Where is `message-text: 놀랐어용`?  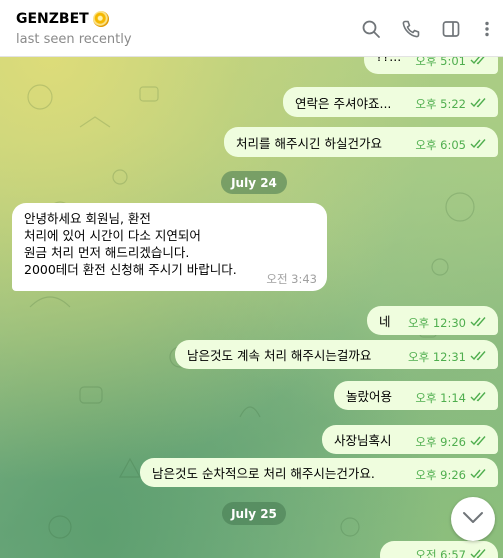
message-text: 놀랐어용 is located at coordinates (369, 396).